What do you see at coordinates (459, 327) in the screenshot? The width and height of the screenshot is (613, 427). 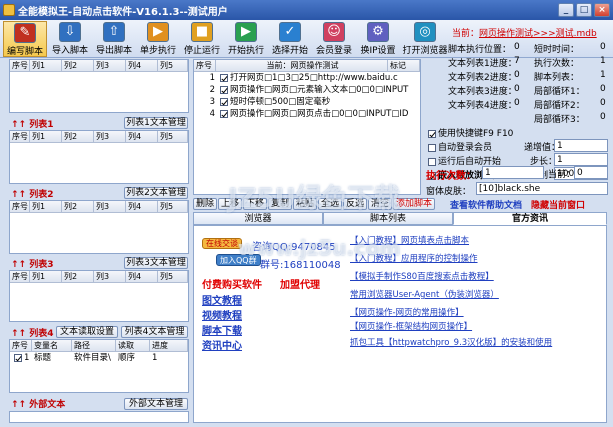 I see `tutorial-link: 【网页操作-框架结构网页操作】` at bounding box center [459, 327].